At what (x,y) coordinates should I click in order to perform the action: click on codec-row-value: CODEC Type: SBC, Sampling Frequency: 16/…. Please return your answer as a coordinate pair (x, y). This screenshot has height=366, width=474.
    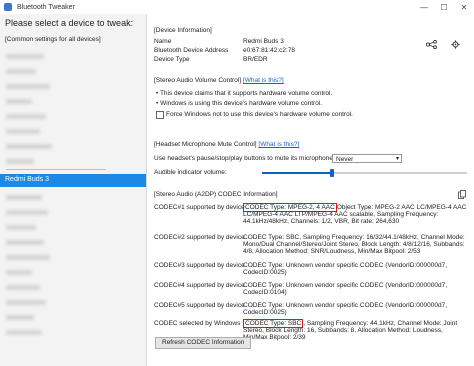
    Looking at the image, I should click on (355, 244).